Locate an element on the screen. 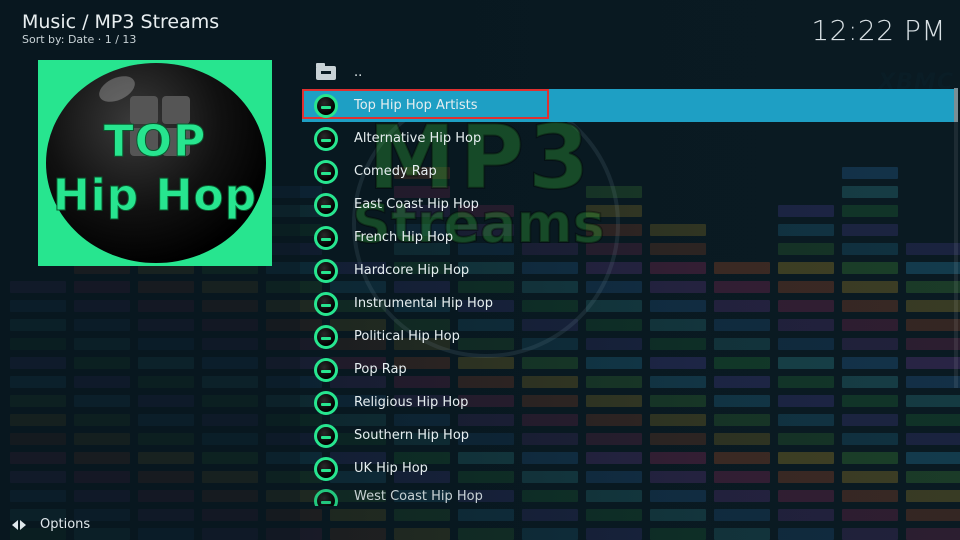  clock: 12:22 PM is located at coordinates (878, 30).